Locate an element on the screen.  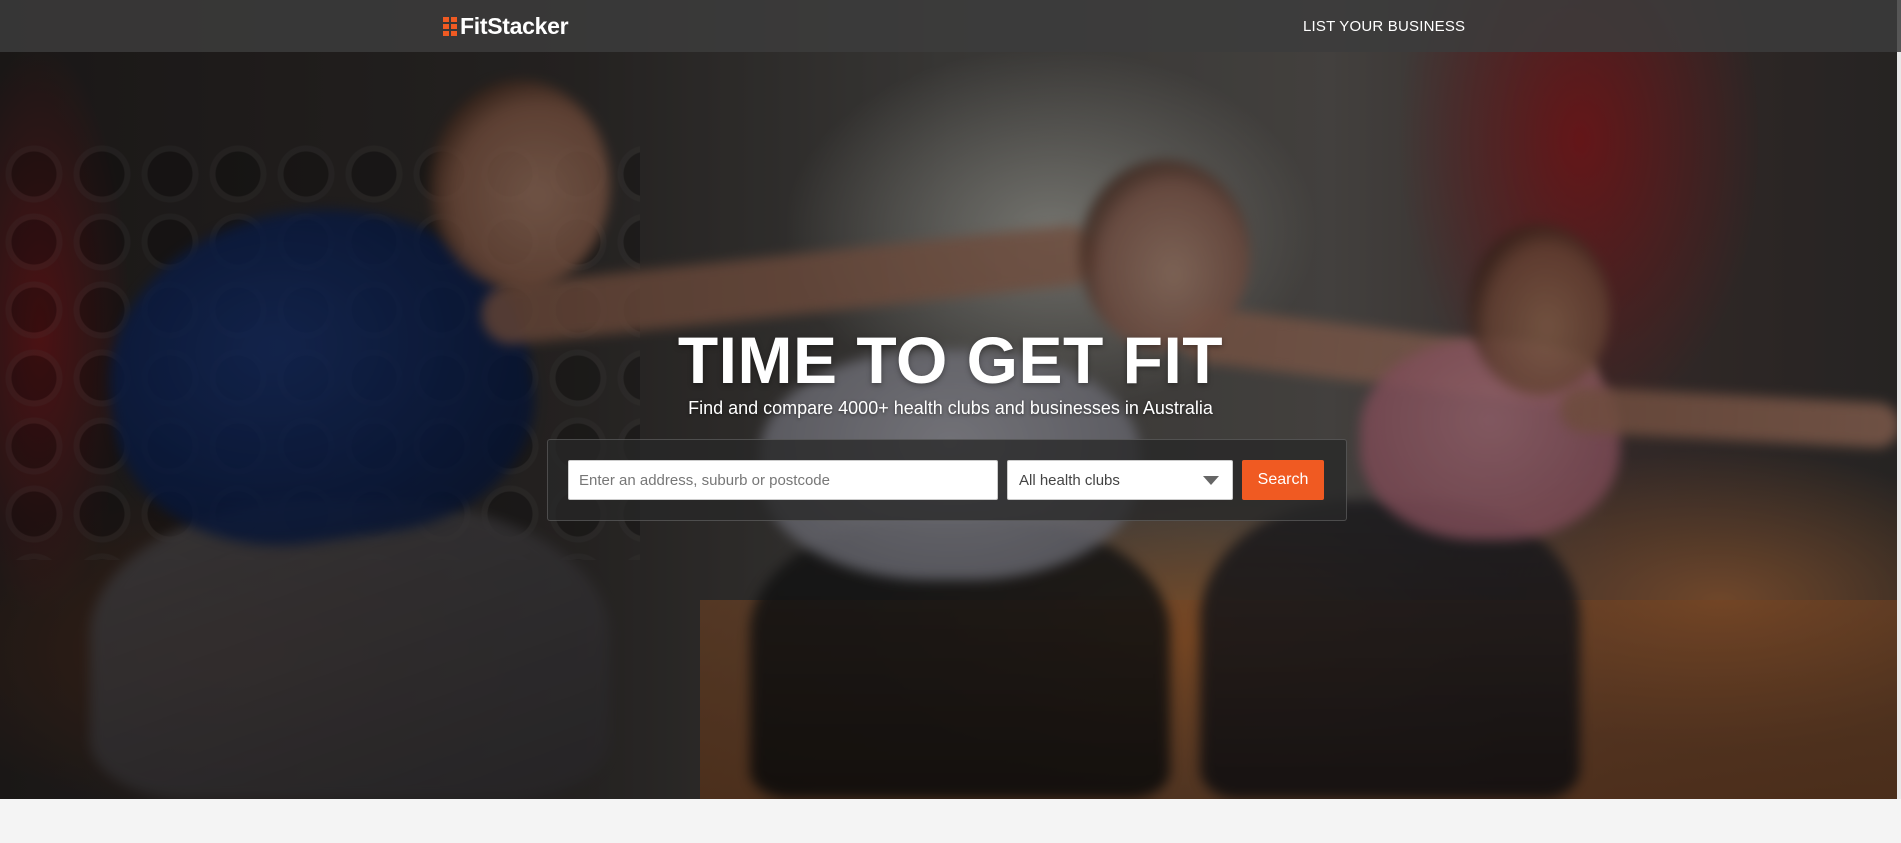
logo-text: FitStacker is located at coordinates (514, 25).